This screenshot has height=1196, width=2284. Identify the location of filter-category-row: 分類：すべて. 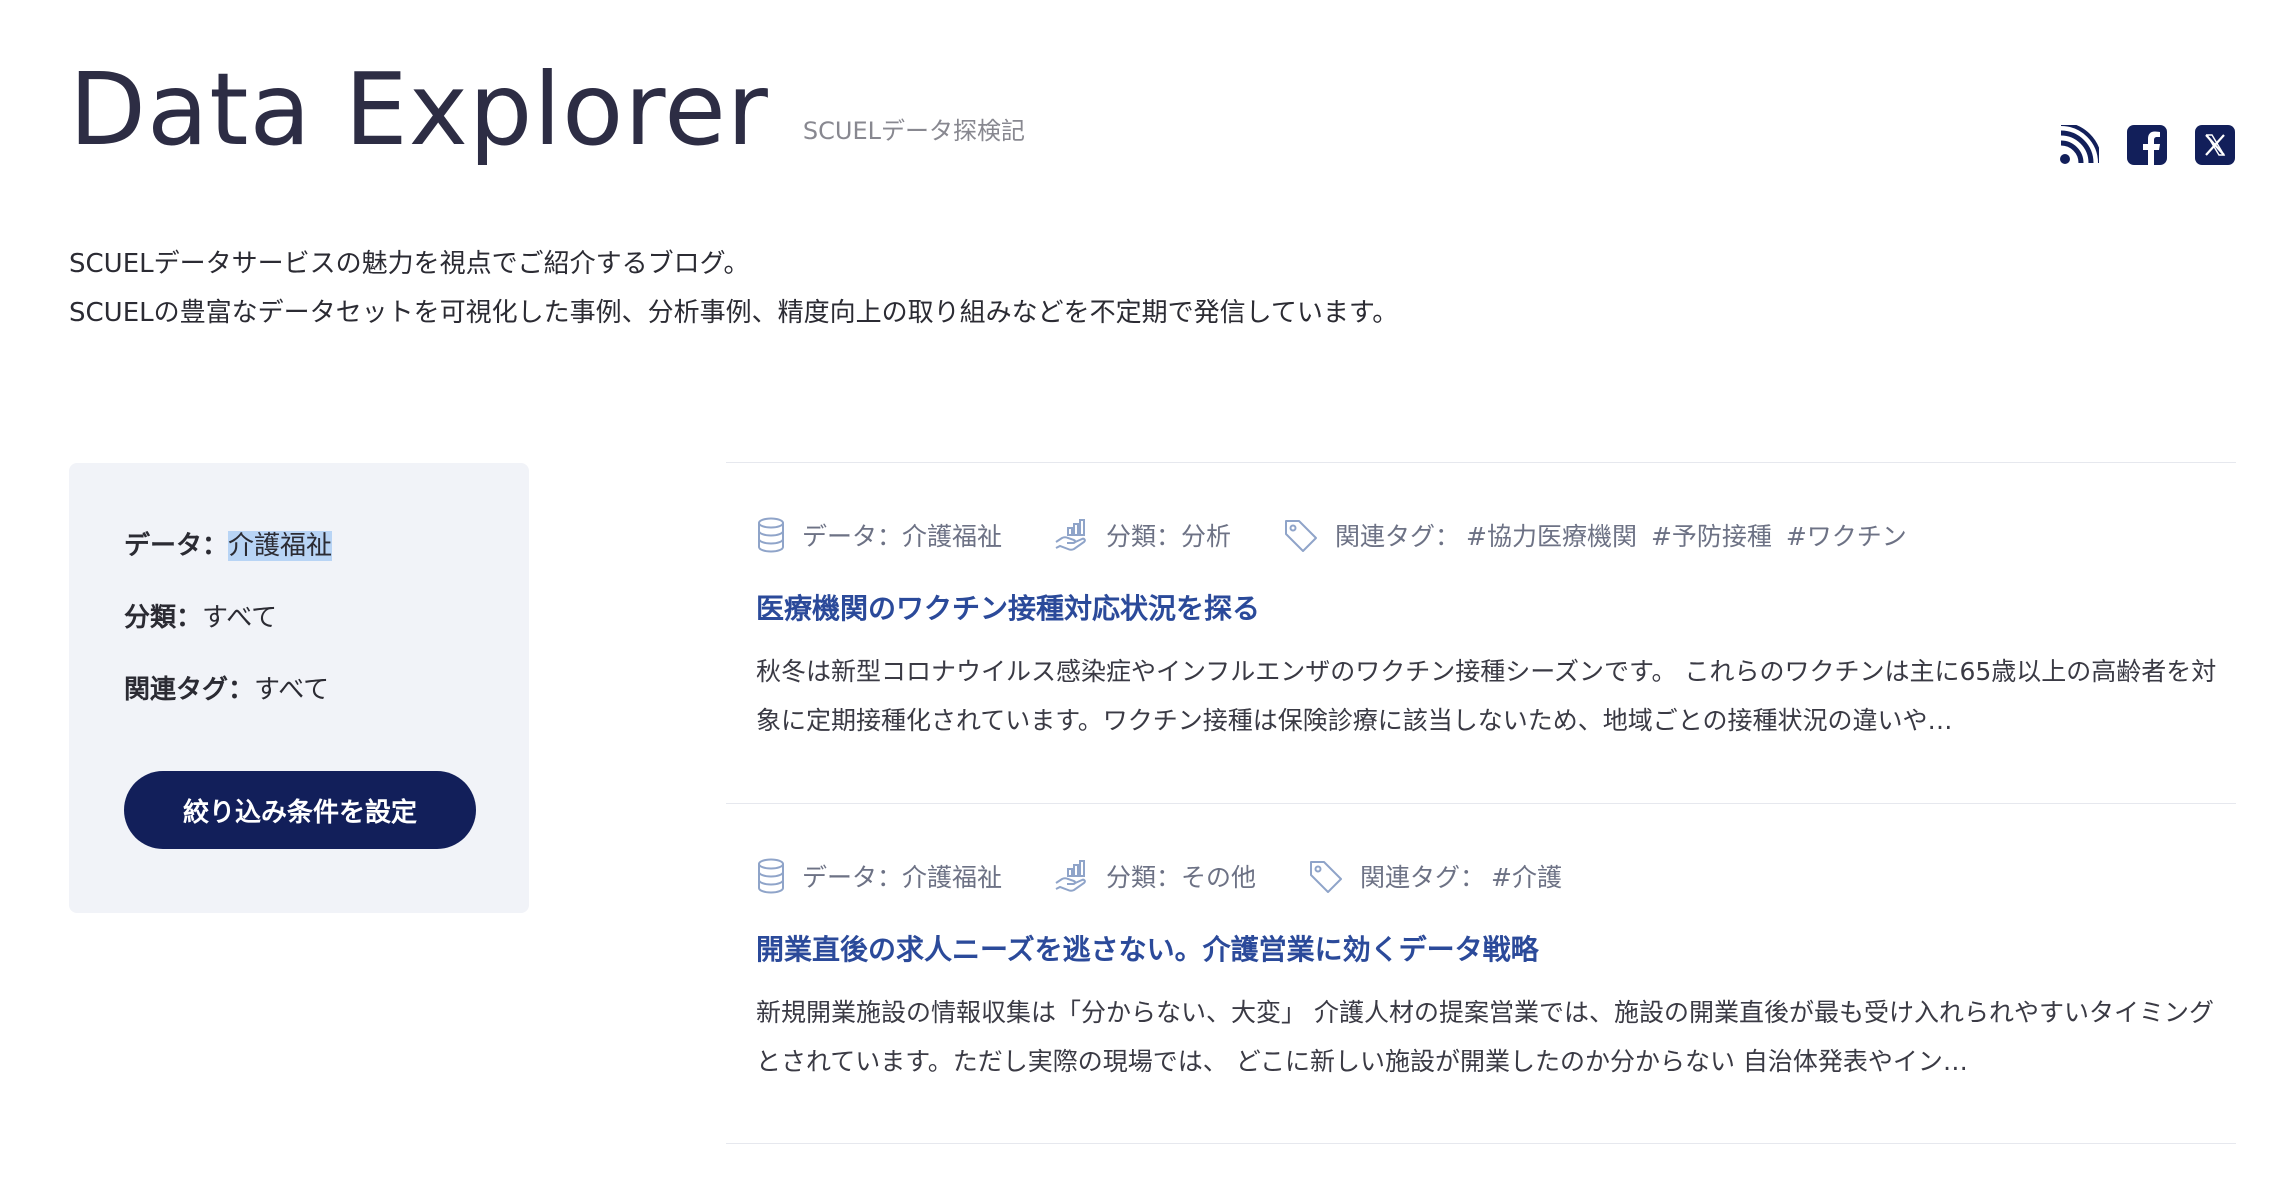
(326, 618).